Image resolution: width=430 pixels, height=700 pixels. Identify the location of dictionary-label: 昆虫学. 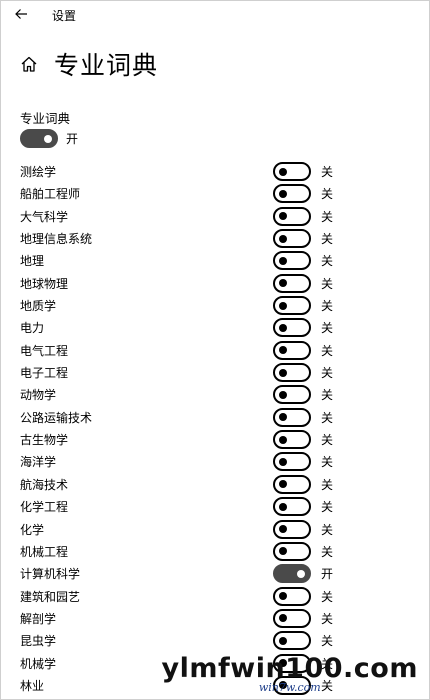
(38, 641).